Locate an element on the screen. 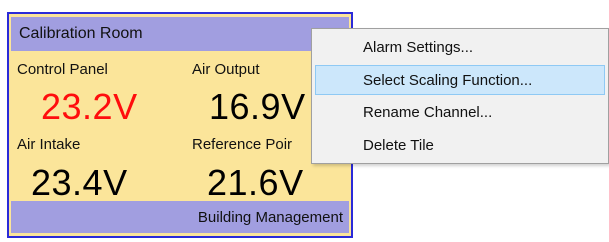 The width and height of the screenshot is (609, 242). channel-value-air-intake: 23.4V is located at coordinates (79, 182).